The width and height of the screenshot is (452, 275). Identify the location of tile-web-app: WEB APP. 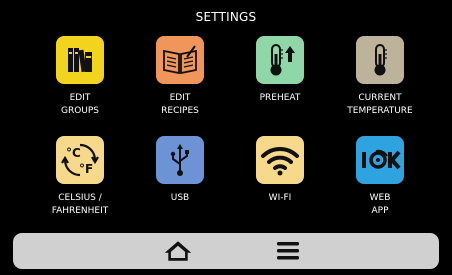
(380, 177).